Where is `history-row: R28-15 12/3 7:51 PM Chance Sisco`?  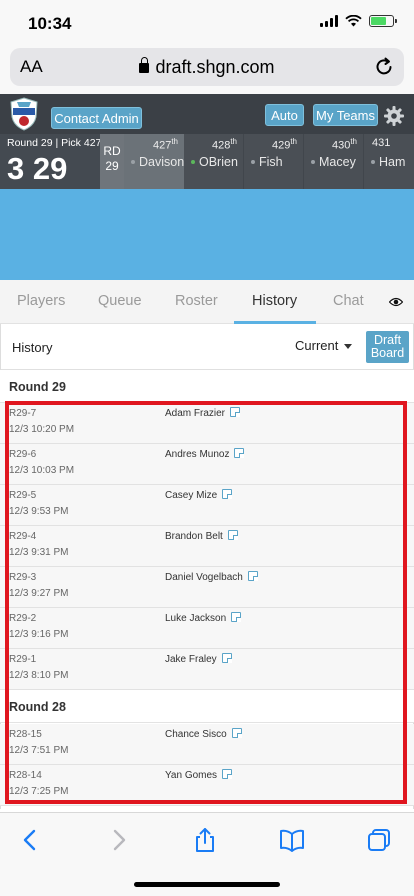
history-row: R28-15 12/3 7:51 PM Chance Sisco is located at coordinates (207, 744).